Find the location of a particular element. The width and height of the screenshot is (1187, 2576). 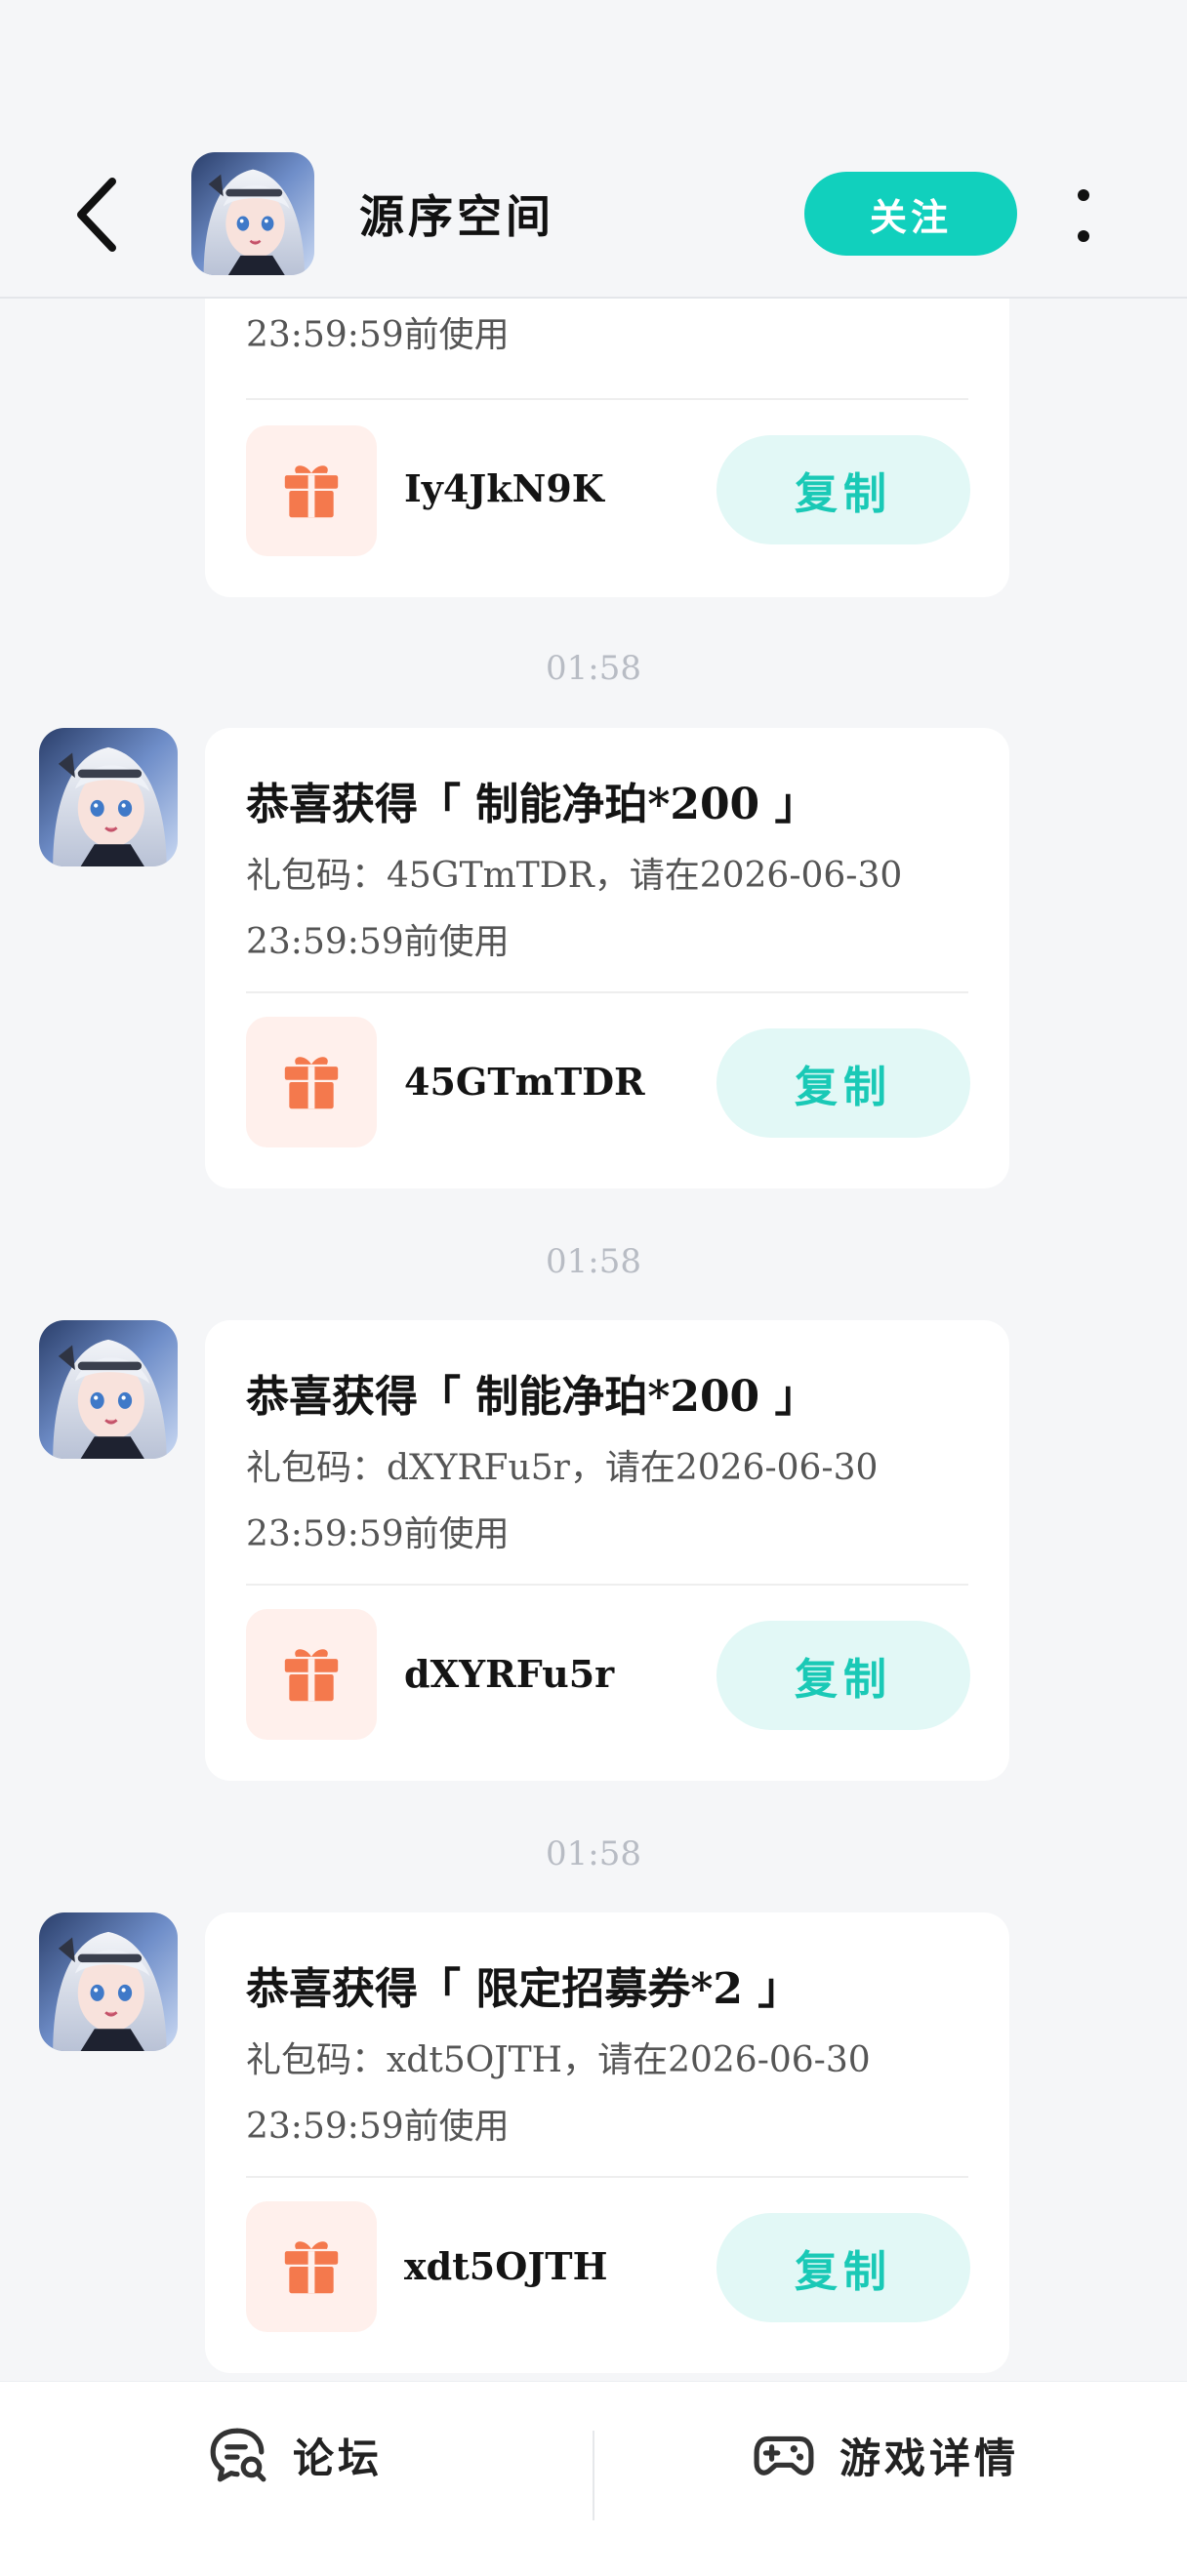

gift-code-text: 45GTmTDR is located at coordinates (524, 1082).